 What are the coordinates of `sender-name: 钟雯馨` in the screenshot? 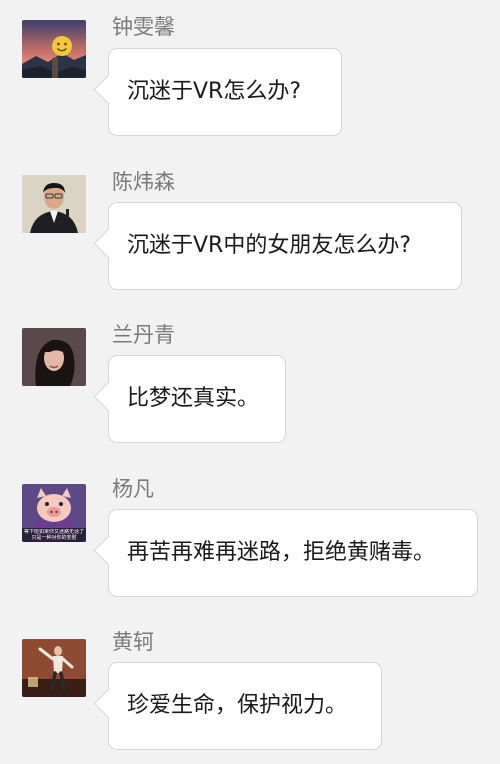 It's located at (143, 27).